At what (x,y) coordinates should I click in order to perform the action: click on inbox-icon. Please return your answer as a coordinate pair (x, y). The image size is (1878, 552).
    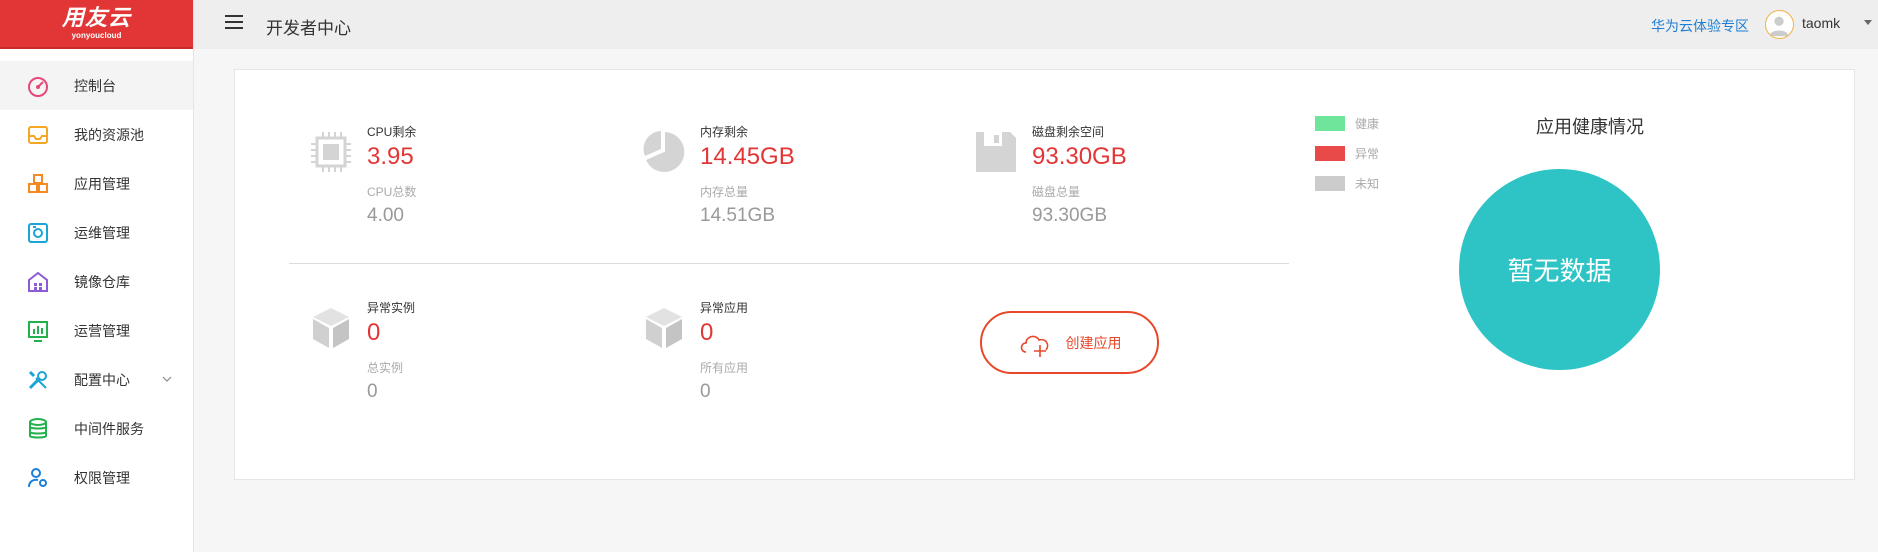
    Looking at the image, I should click on (38, 135).